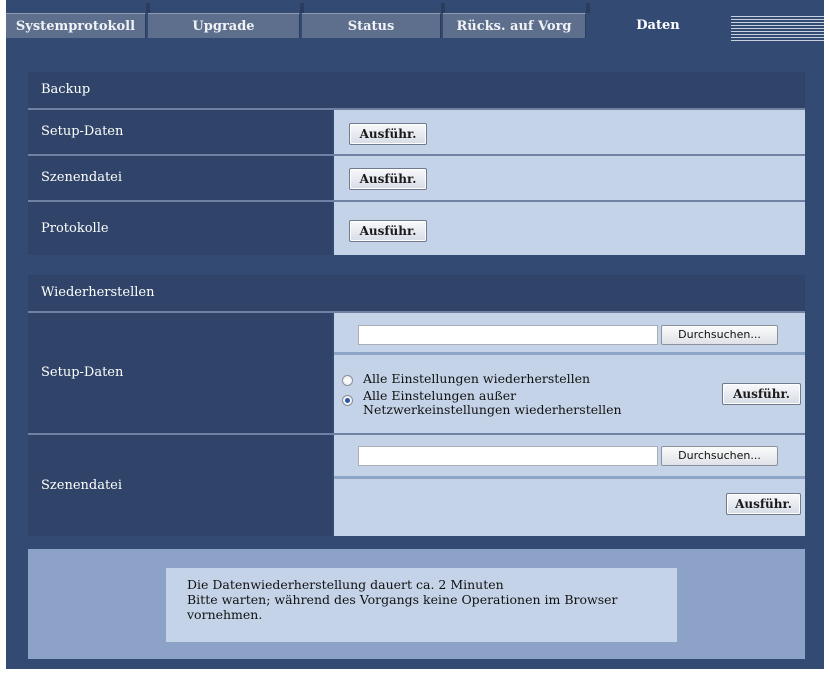 Image resolution: width=830 pixels, height=675 pixels. What do you see at coordinates (180, 178) in the screenshot?
I see `backup-scene-label: Szenendatei` at bounding box center [180, 178].